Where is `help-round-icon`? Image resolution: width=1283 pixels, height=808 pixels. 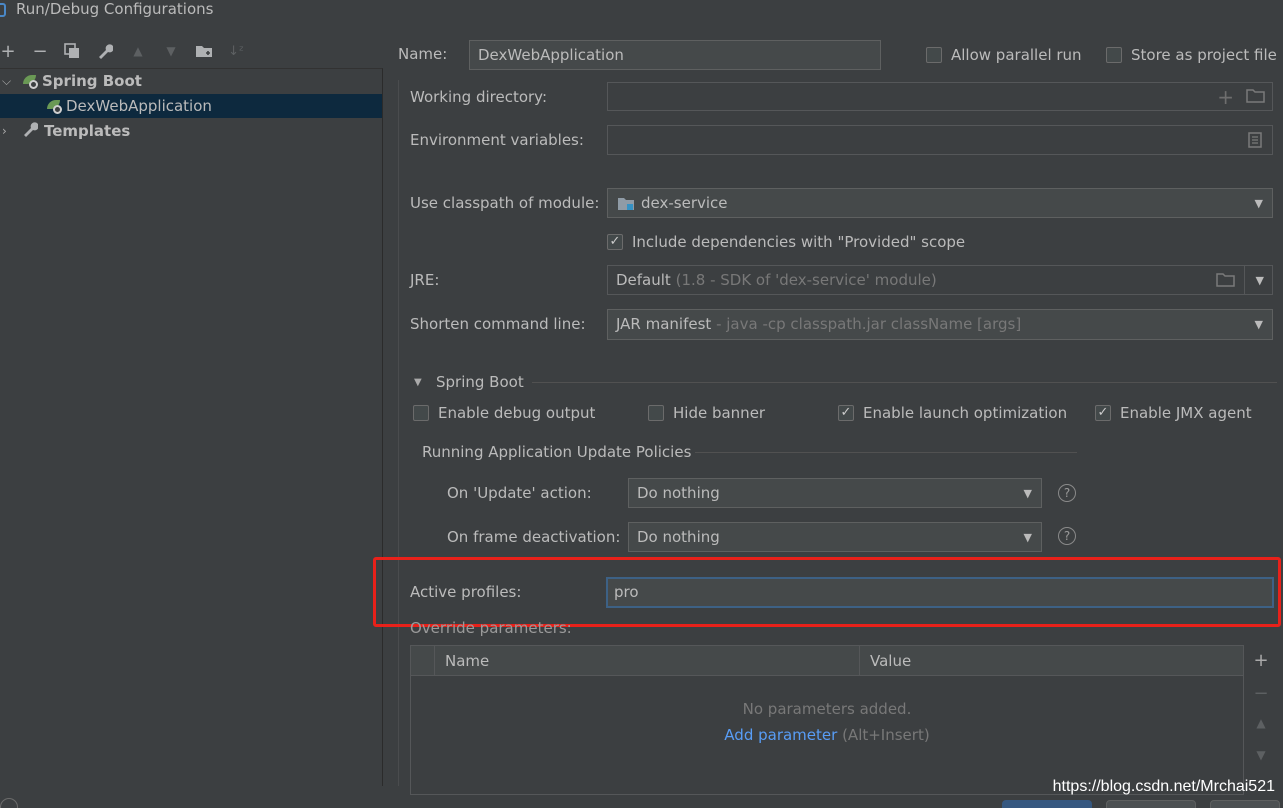
help-round-icon is located at coordinates (9, 803).